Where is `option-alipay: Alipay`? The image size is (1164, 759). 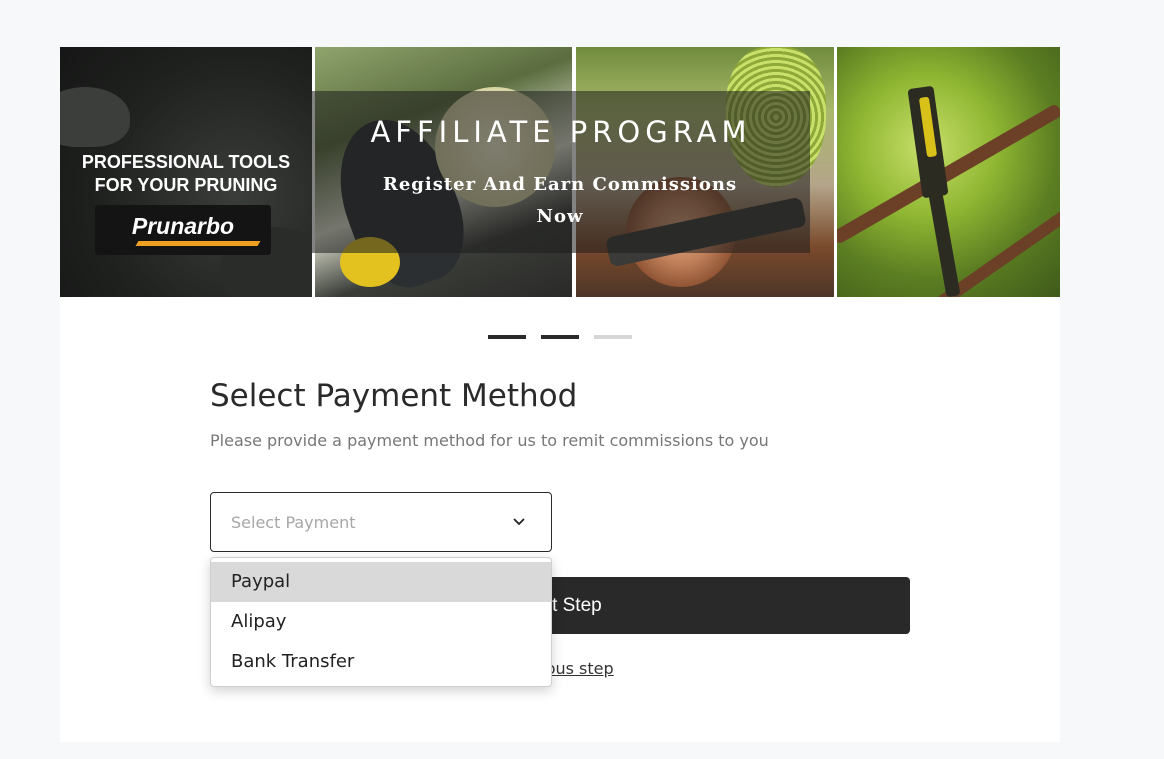 option-alipay: Alipay is located at coordinates (381, 622).